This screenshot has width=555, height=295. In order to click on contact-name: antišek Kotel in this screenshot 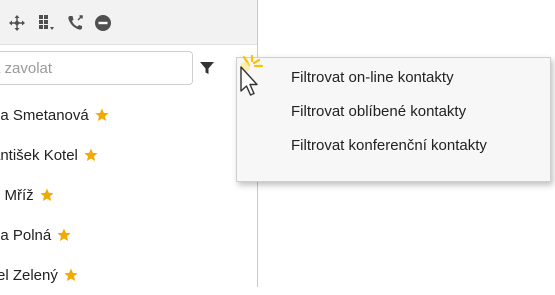, I will do `click(39, 155)`.